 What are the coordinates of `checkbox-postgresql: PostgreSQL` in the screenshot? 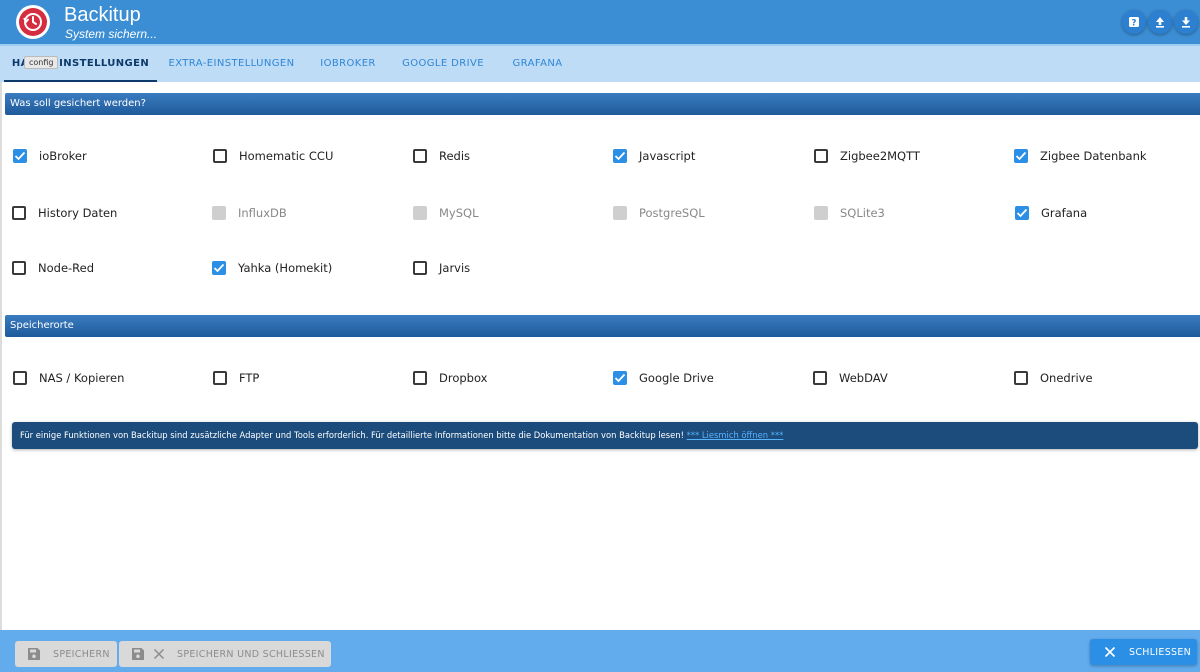 It's located at (659, 213).